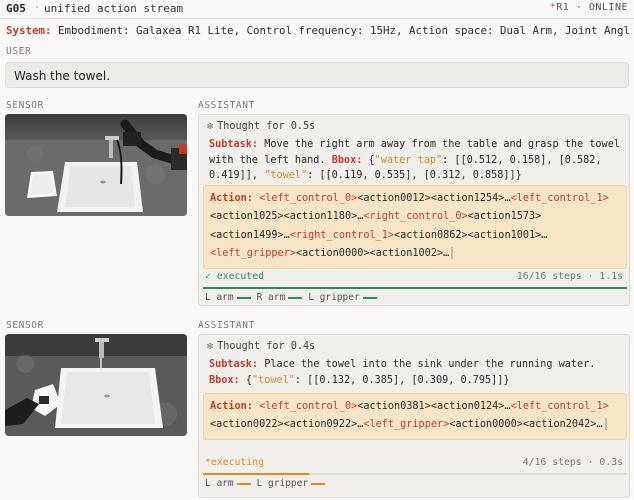 This screenshot has height=500, width=634. Describe the element at coordinates (572, 462) in the screenshot. I see `step-counter: 4/16 steps · 0.3s` at that location.